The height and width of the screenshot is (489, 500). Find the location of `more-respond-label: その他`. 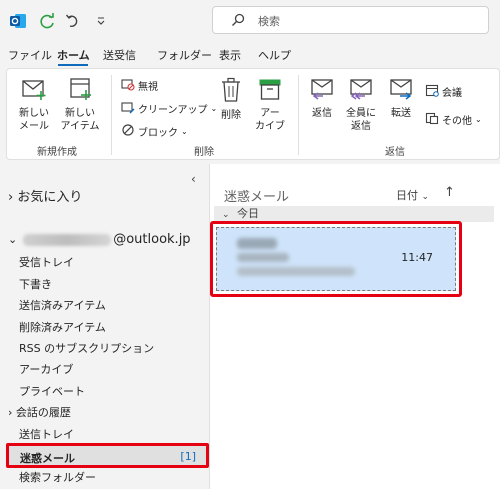

more-respond-label: その他 is located at coordinates (457, 121).